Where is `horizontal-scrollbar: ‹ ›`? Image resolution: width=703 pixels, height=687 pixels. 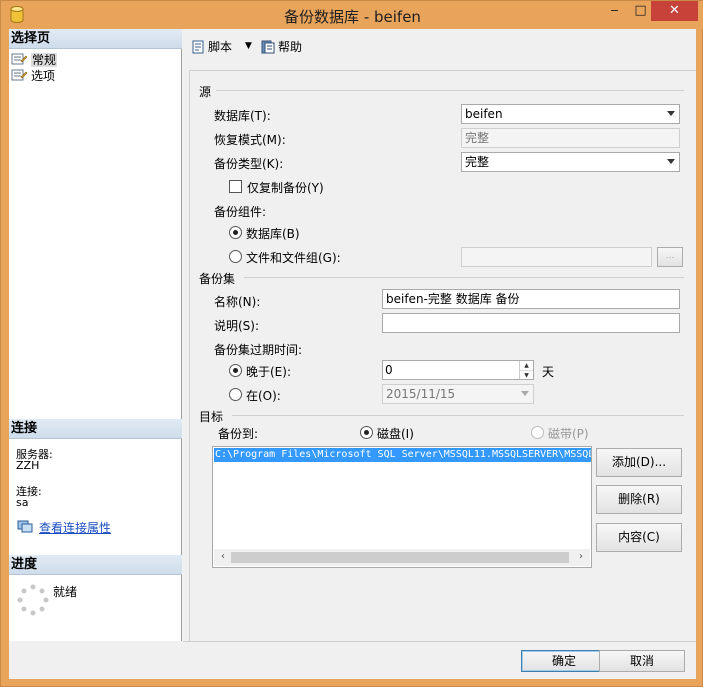 horizontal-scrollbar: ‹ › is located at coordinates (402, 557).